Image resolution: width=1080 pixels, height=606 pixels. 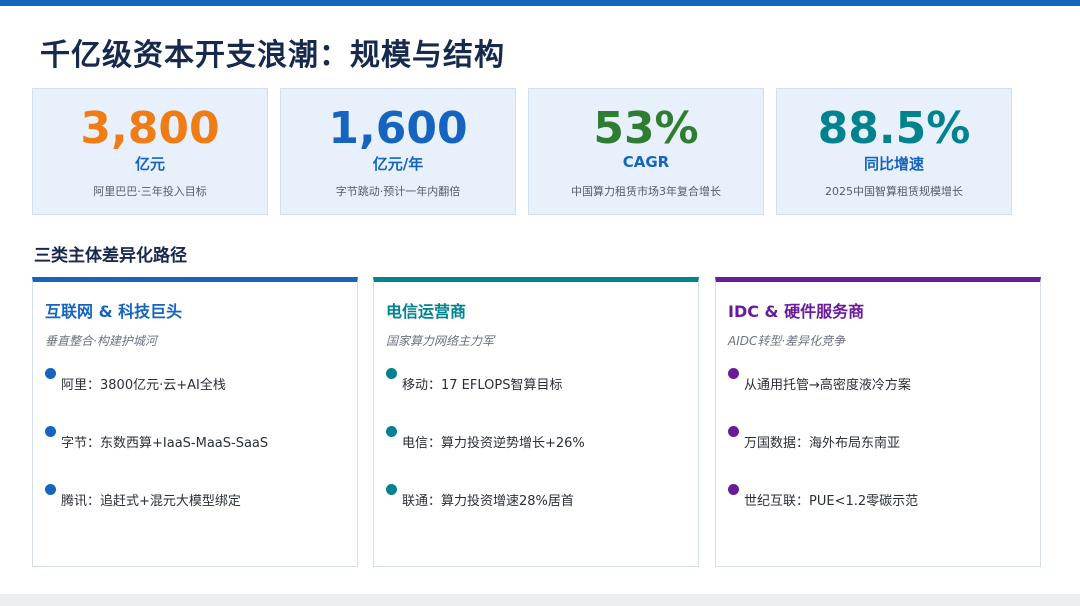 I want to click on list-item: 联通：算力投资增速28%居首, so click(x=536, y=496).